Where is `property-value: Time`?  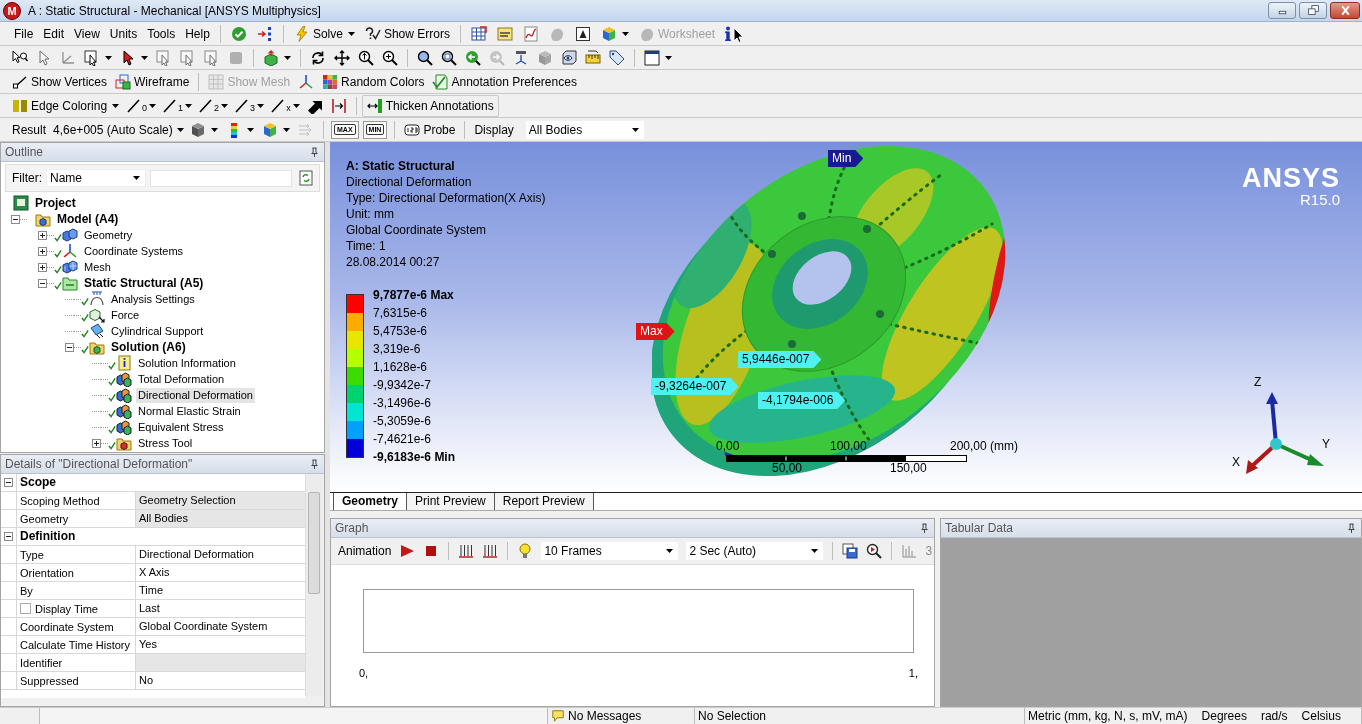
property-value: Time is located at coordinates (220, 590).